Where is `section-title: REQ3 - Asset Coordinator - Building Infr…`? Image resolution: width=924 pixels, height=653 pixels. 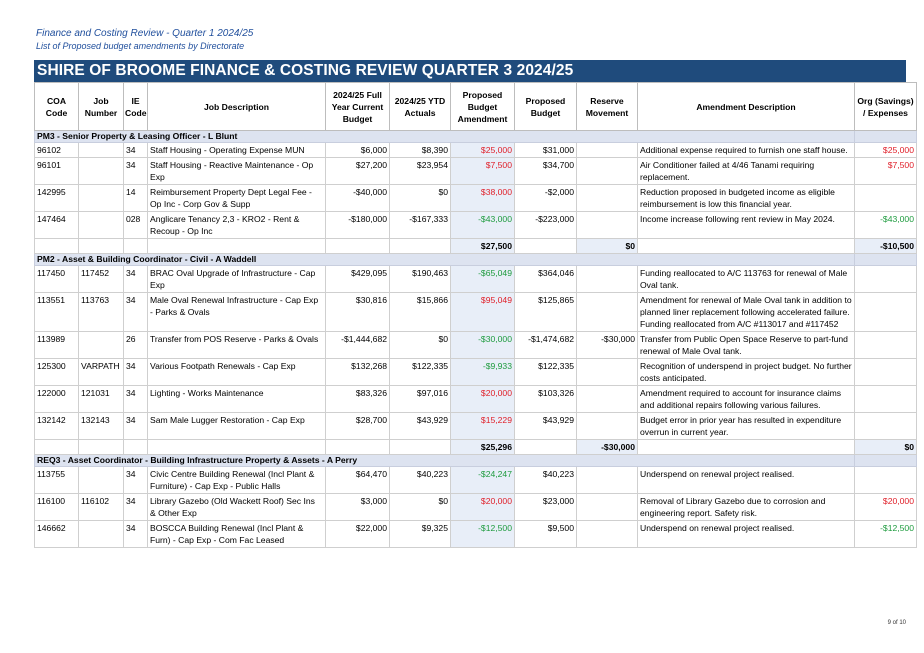
section-title: REQ3 - Asset Coordinator - Building Infr… is located at coordinates (444, 460).